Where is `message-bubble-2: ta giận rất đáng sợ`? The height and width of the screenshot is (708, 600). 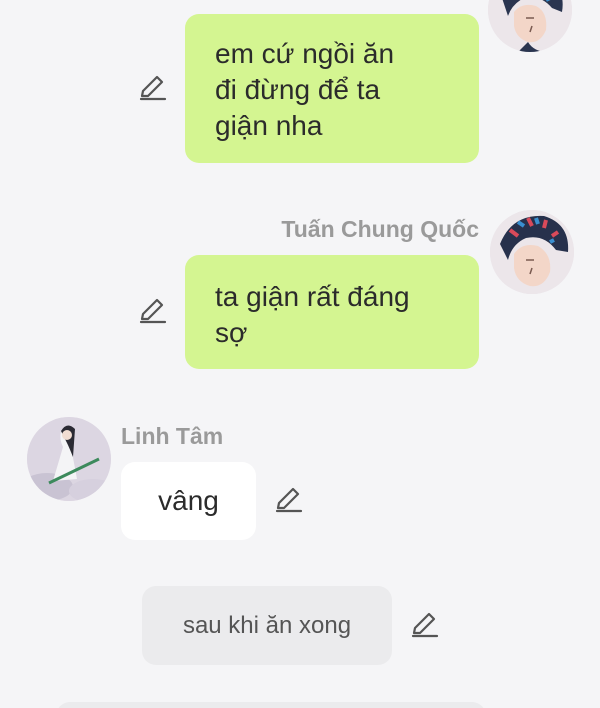
message-bubble-2: ta giận rất đáng sợ is located at coordinates (332, 312).